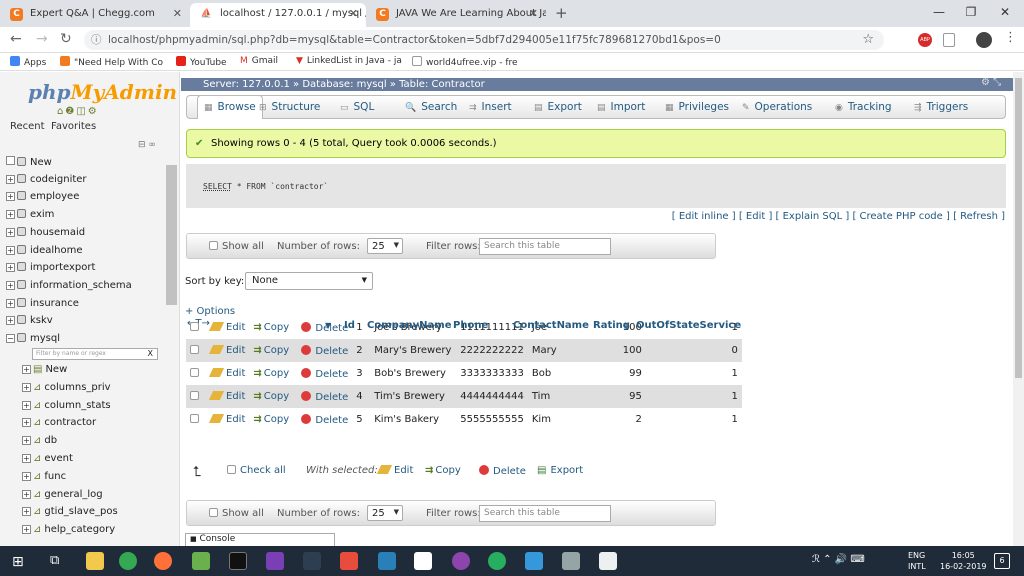 This screenshot has height=576, width=1024. Describe the element at coordinates (54, 560) in the screenshot. I see `task-view-icon: ⧉` at that location.